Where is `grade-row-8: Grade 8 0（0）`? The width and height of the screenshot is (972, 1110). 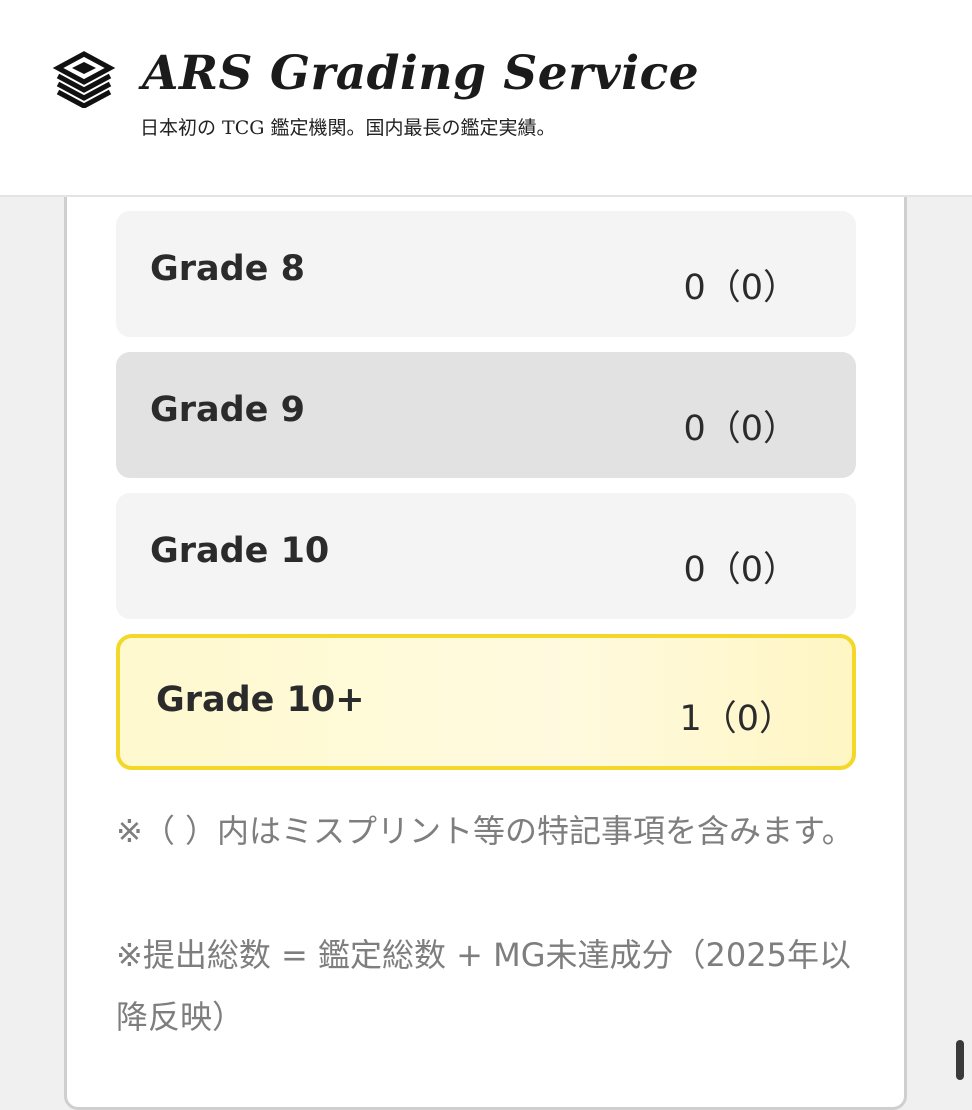
grade-row-8: Grade 8 0（0） is located at coordinates (486, 274).